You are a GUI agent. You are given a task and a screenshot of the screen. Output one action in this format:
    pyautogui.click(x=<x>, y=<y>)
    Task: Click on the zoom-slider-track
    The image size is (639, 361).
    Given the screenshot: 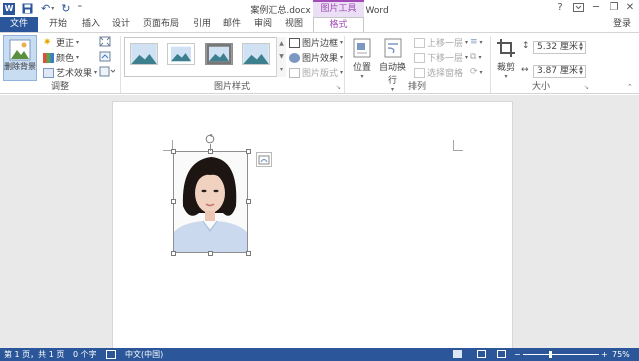 What is the action you would take?
    pyautogui.click(x=561, y=354)
    